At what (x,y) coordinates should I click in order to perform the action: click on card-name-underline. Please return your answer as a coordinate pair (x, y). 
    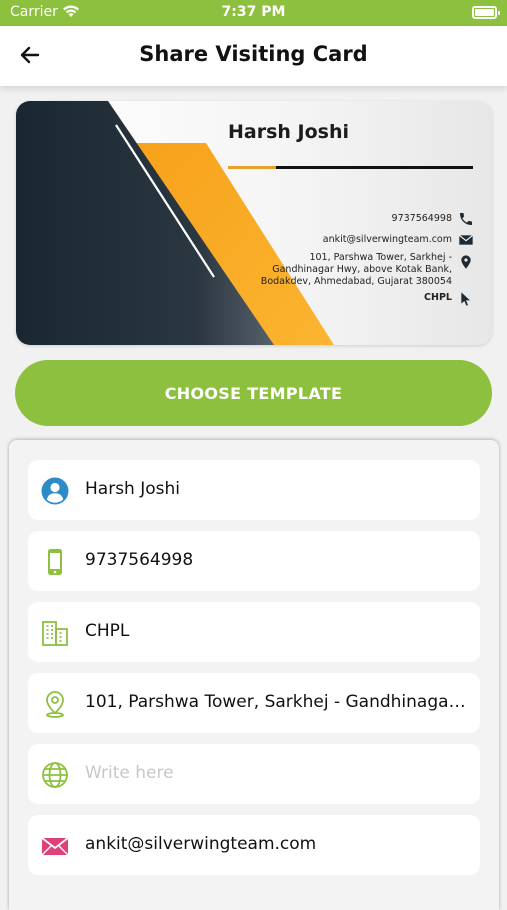
    Looking at the image, I should click on (350, 167).